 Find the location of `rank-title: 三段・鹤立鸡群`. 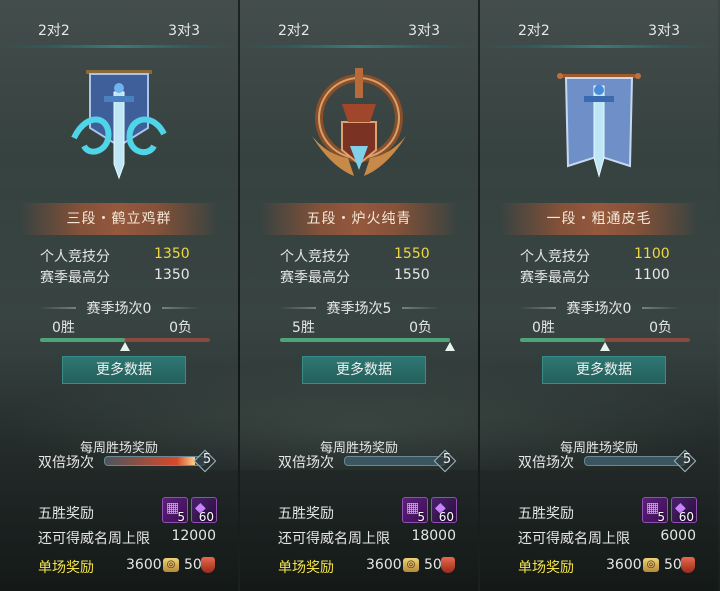

rank-title: 三段・鹤立鸡群 is located at coordinates (119, 219).